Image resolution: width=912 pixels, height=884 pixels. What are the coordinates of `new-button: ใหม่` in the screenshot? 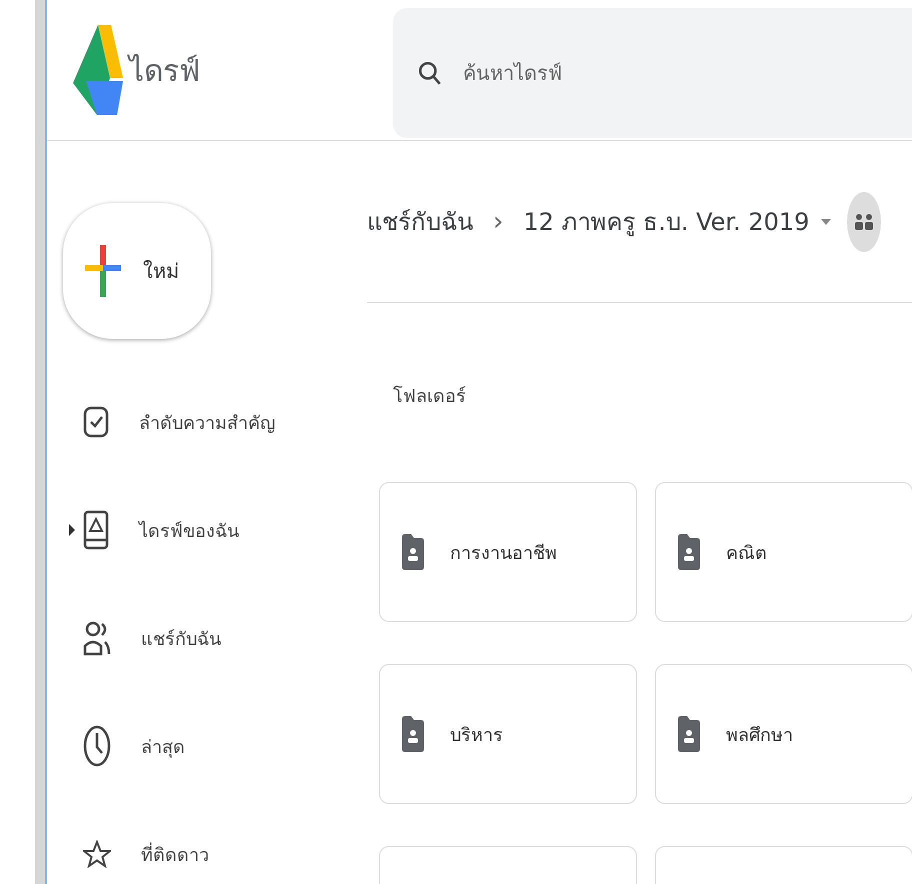 It's located at (137, 271).